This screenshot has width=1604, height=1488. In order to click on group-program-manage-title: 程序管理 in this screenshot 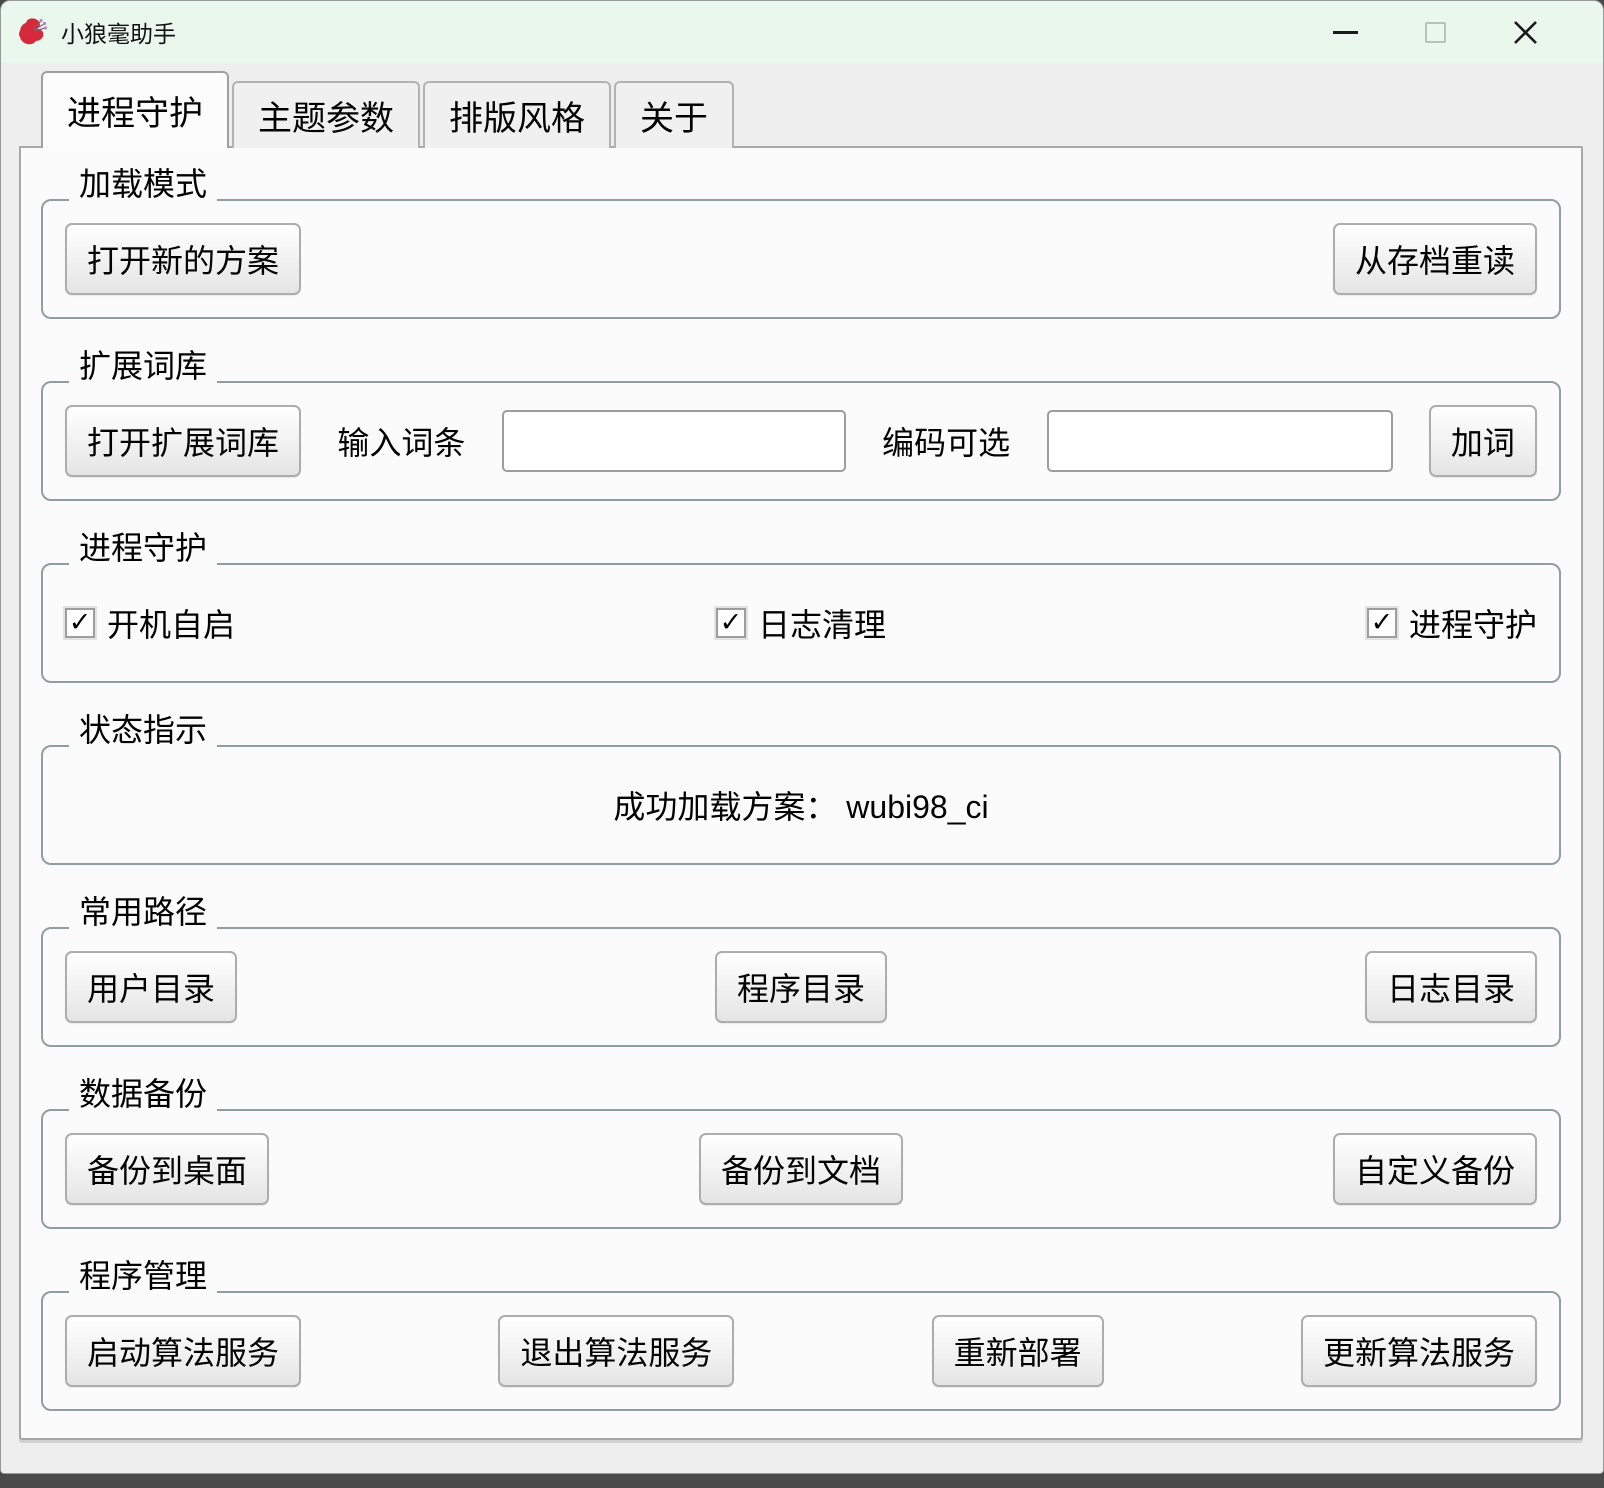, I will do `click(143, 1276)`.